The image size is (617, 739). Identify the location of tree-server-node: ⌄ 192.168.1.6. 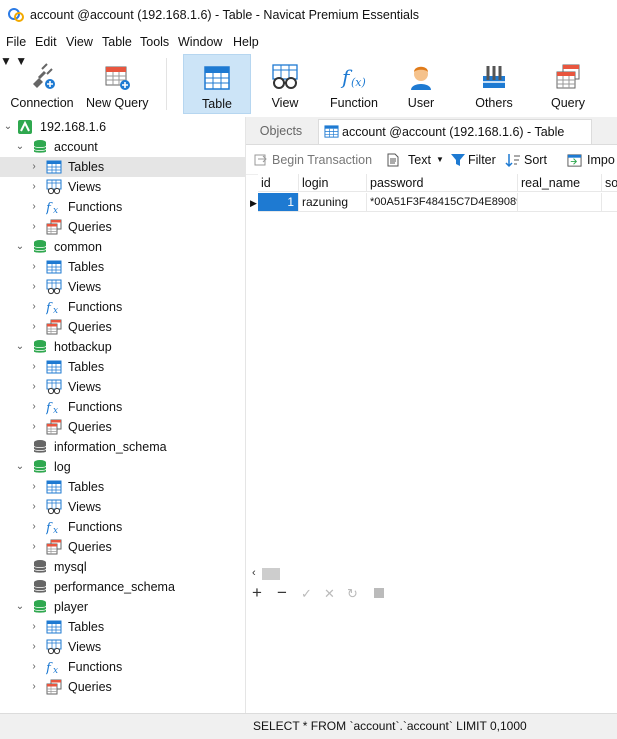
(122, 127).